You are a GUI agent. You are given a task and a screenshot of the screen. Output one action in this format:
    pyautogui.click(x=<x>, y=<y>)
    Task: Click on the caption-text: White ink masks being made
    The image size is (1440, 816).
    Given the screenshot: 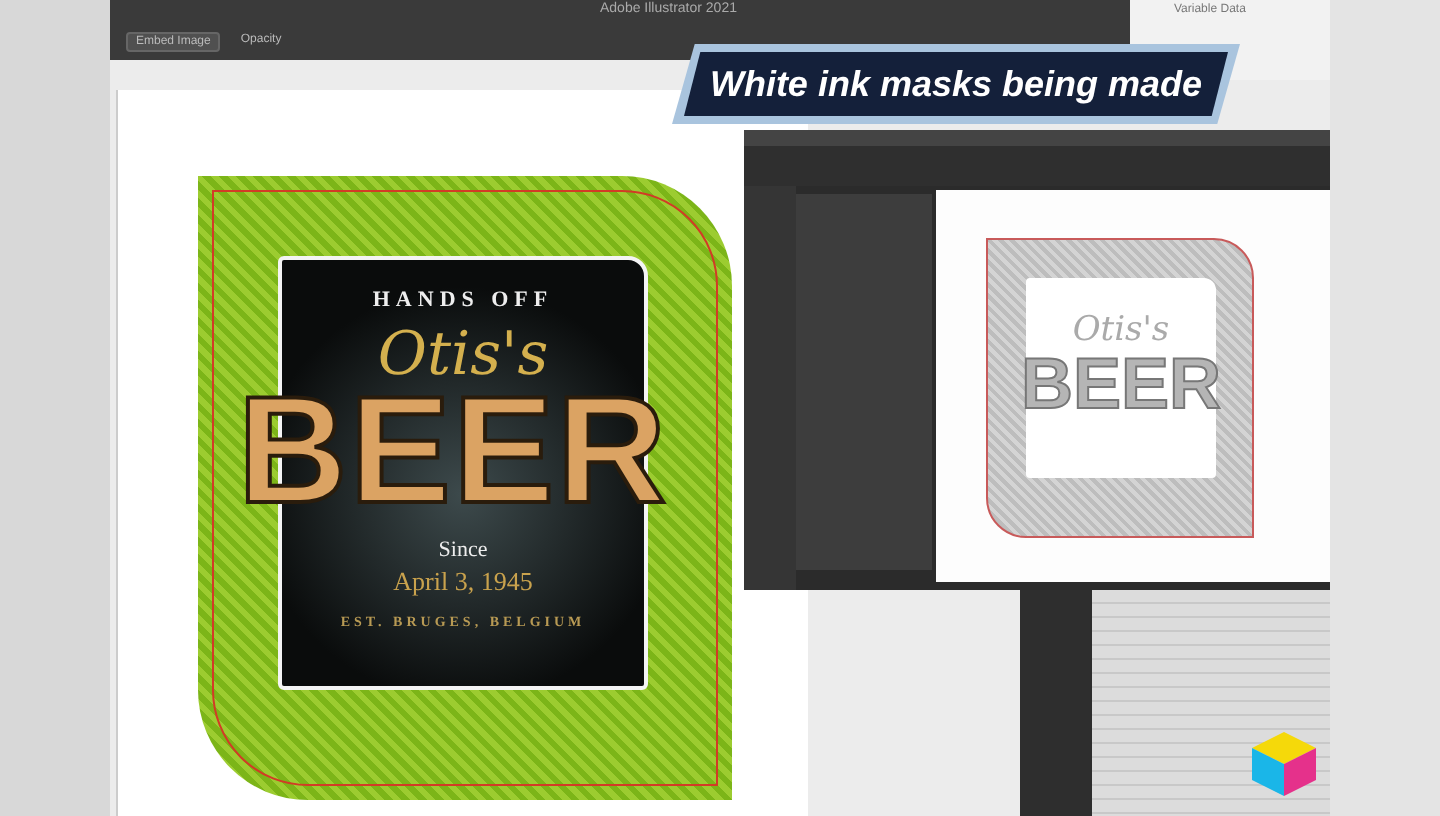 What is the action you would take?
    pyautogui.click(x=956, y=84)
    